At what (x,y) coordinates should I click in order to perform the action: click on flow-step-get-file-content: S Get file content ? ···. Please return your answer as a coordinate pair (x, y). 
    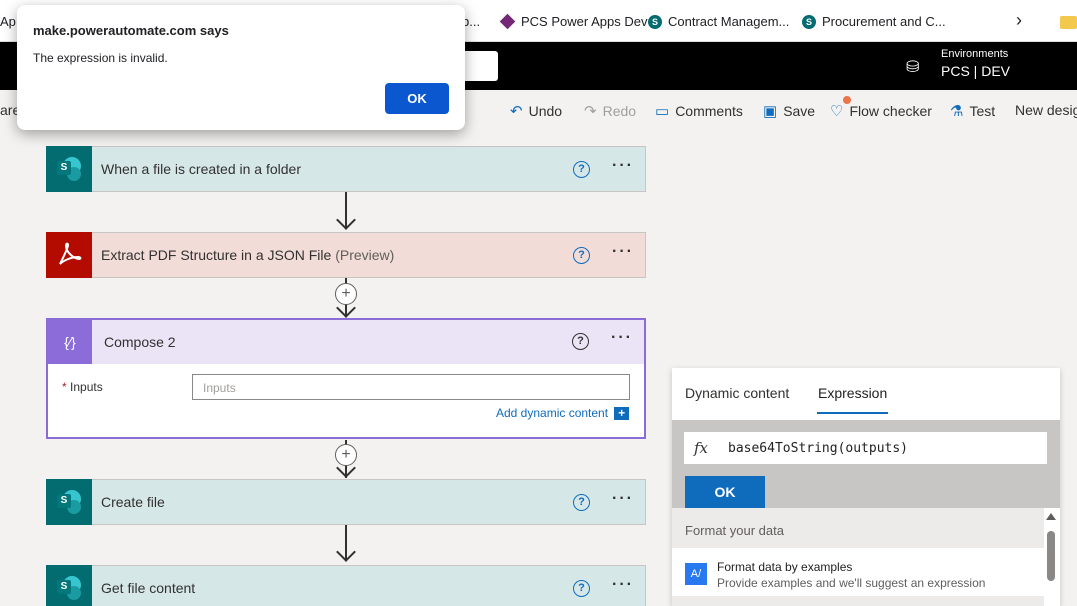
    Looking at the image, I should click on (346, 585).